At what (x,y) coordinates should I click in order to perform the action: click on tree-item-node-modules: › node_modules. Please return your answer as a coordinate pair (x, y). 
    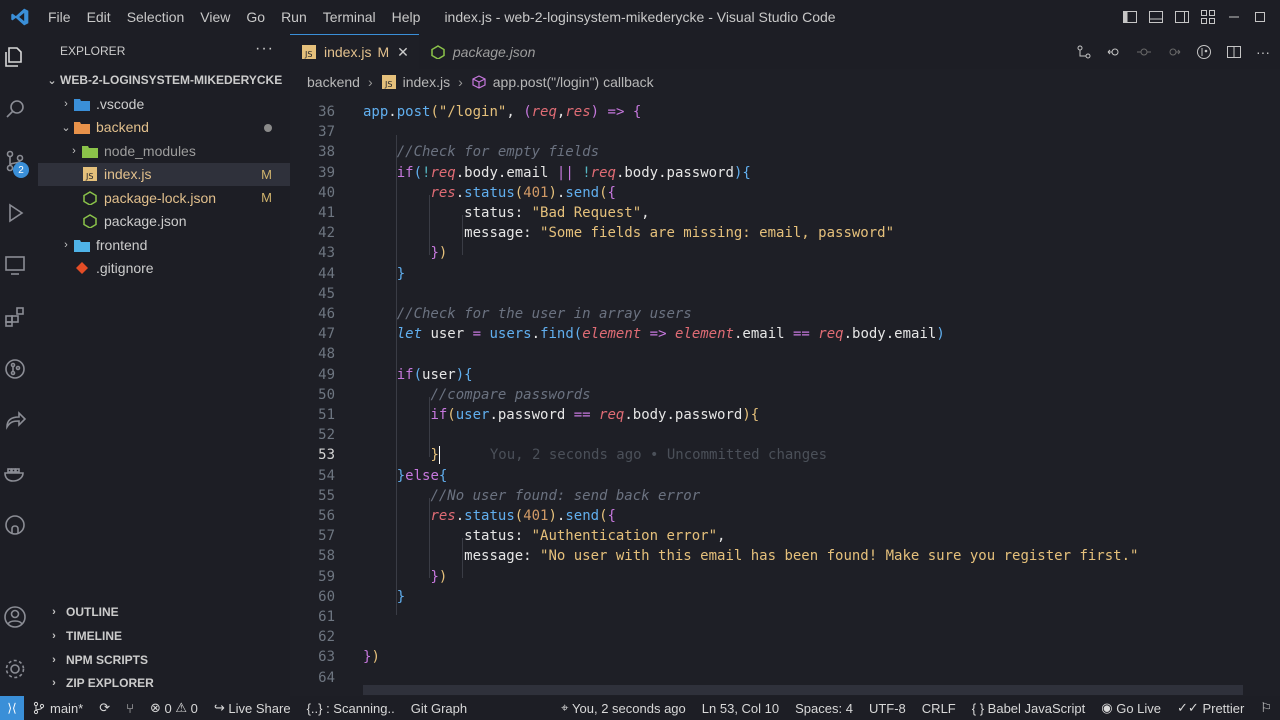
    Looking at the image, I should click on (164, 151).